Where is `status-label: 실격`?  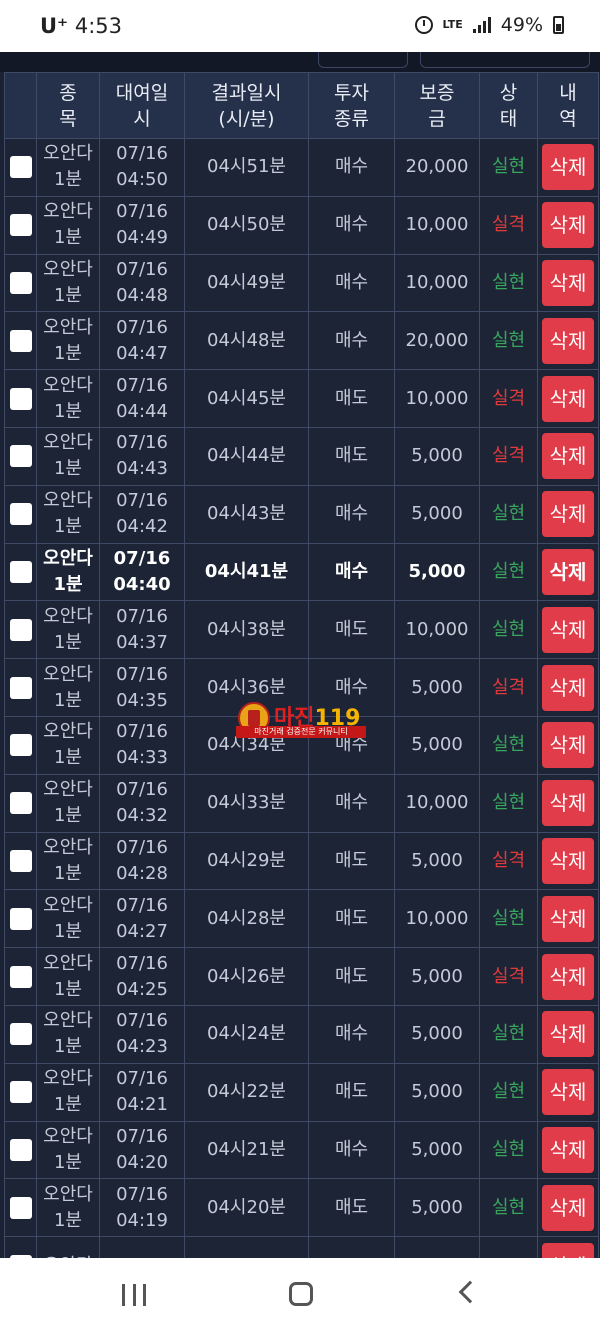 status-label: 실격 is located at coordinates (508, 687).